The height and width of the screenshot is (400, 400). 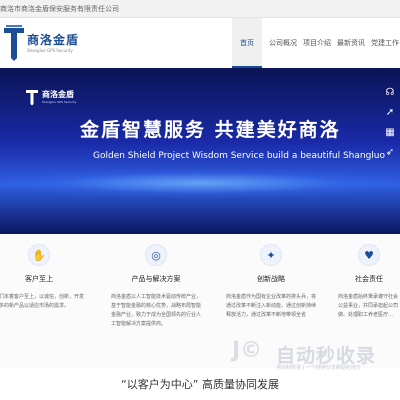 I want to click on nav-item-projects: 项目介绍, so click(x=317, y=43).